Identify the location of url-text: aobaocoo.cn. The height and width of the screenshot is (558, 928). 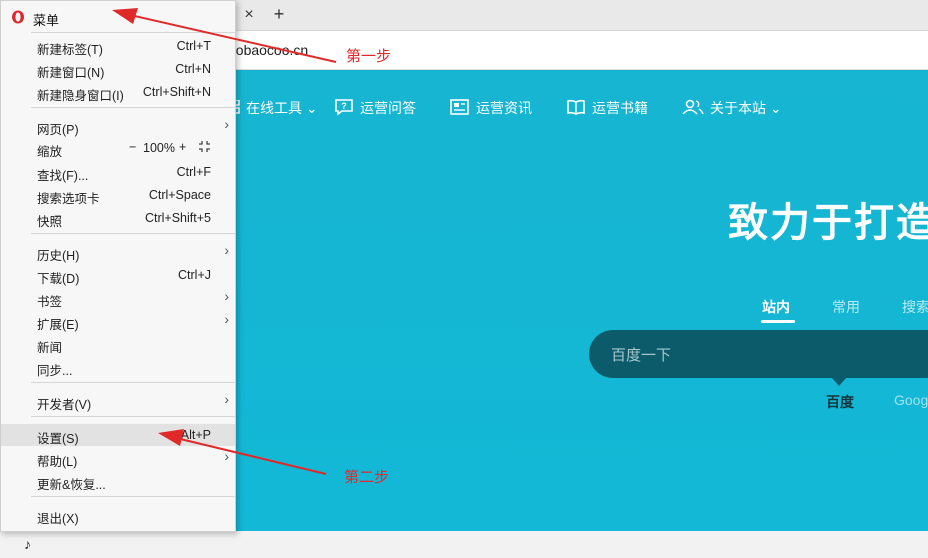
(268, 50).